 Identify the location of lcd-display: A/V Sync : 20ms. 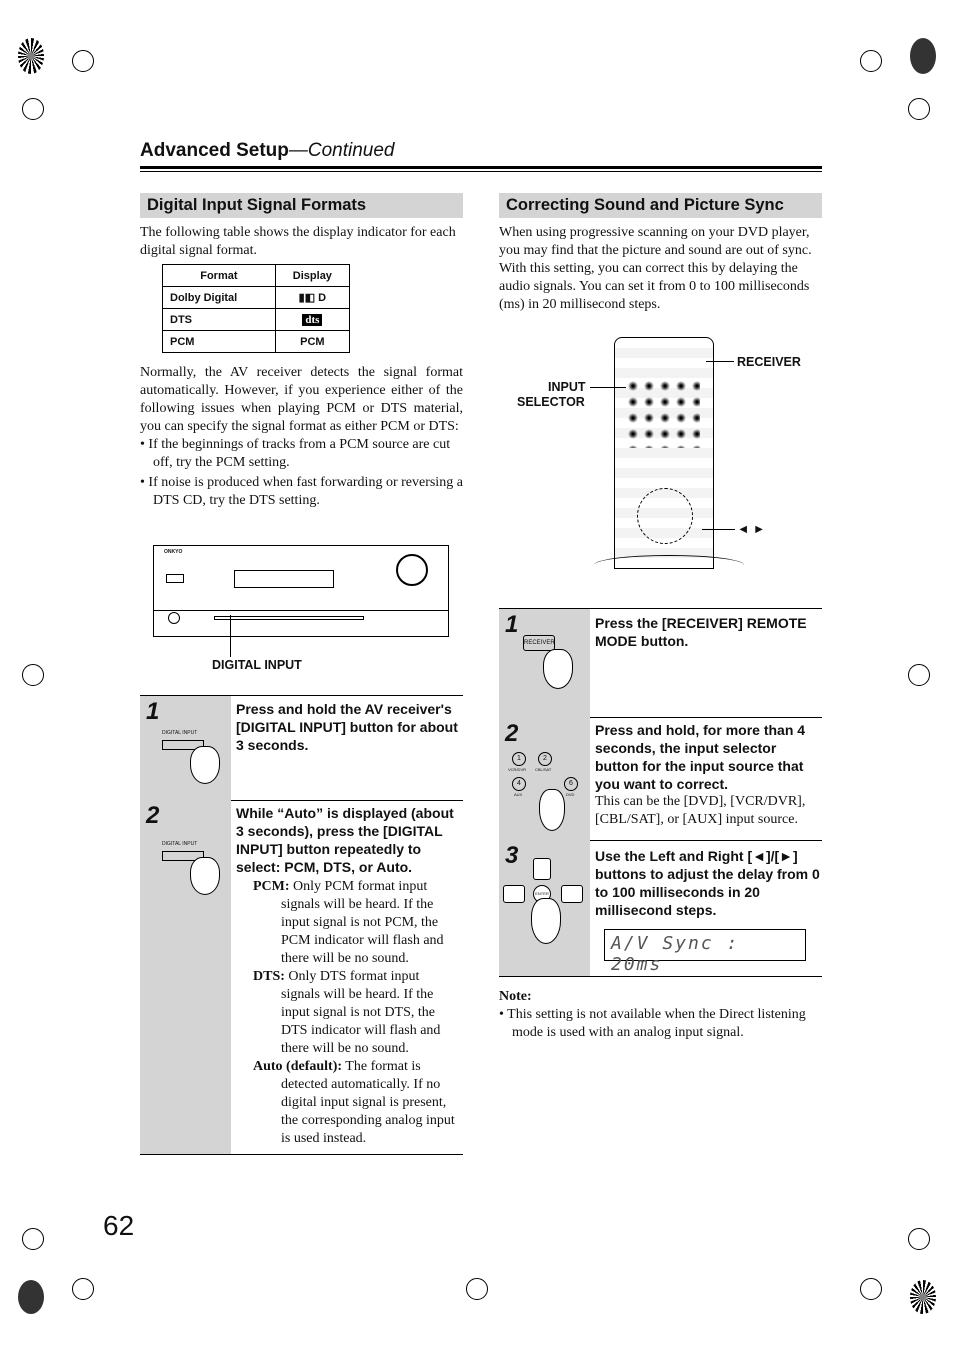
(705, 952).